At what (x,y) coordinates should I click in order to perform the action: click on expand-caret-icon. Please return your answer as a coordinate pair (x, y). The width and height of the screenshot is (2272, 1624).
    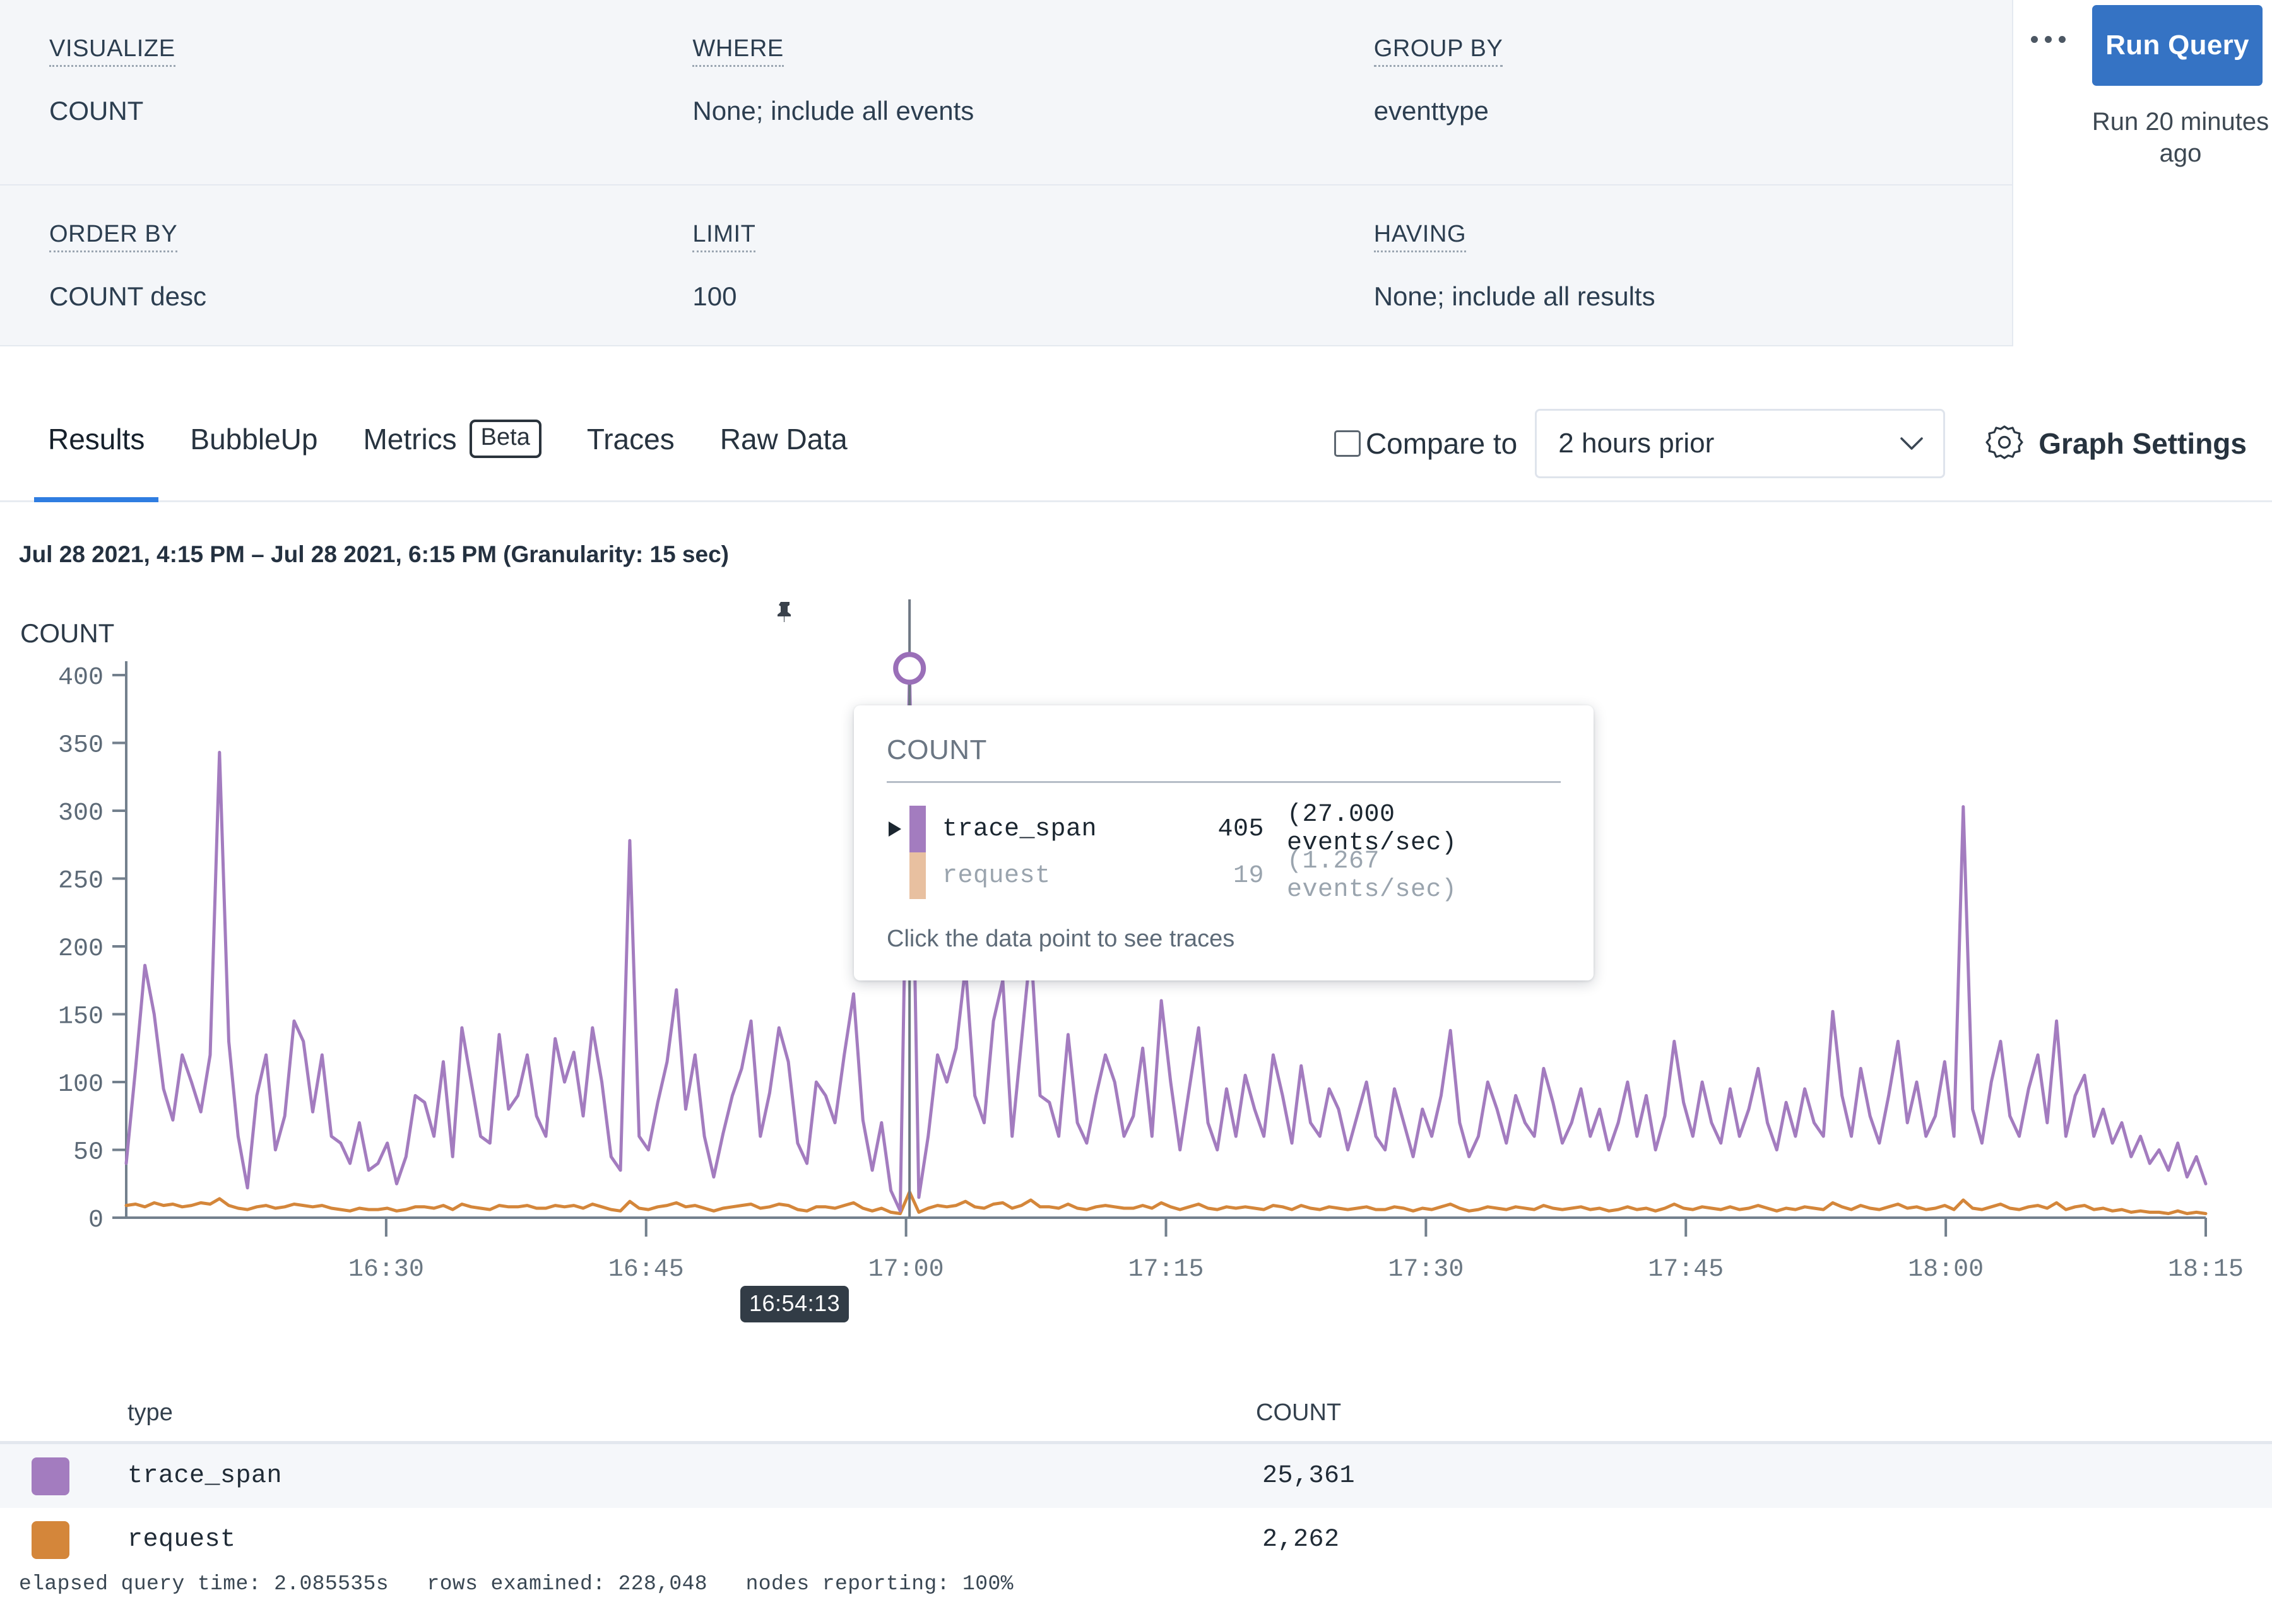
    Looking at the image, I should click on (898, 829).